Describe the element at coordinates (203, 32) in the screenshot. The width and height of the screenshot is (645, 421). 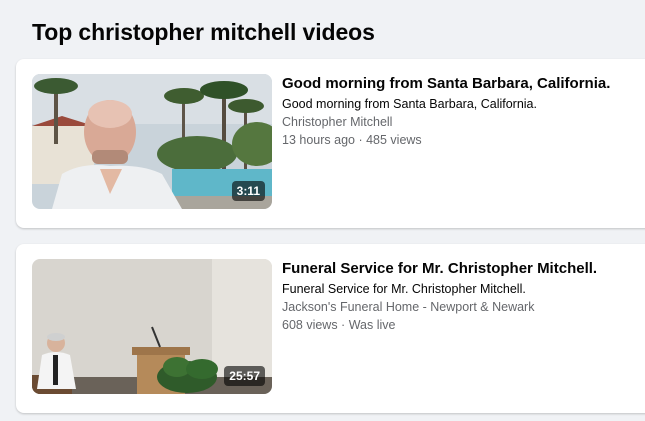
I see `section-heading: Top christopher mitchell videos` at that location.